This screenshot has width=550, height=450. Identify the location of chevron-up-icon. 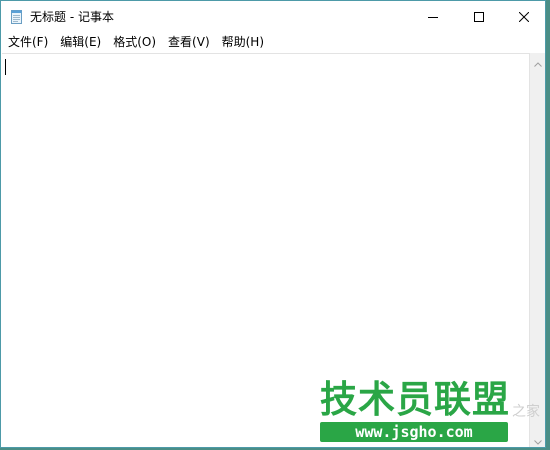
(538, 61).